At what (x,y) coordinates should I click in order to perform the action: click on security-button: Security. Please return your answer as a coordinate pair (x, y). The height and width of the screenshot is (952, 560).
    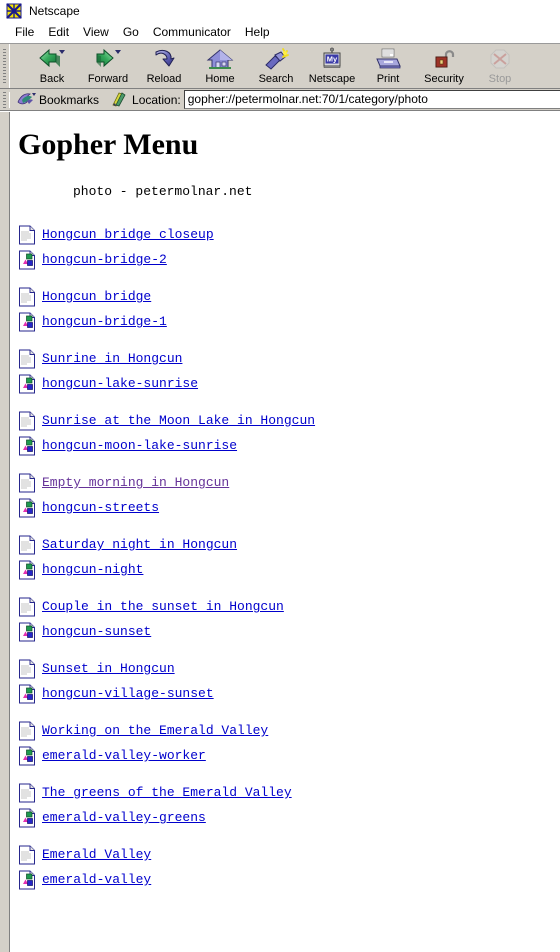
    Looking at the image, I should click on (444, 65).